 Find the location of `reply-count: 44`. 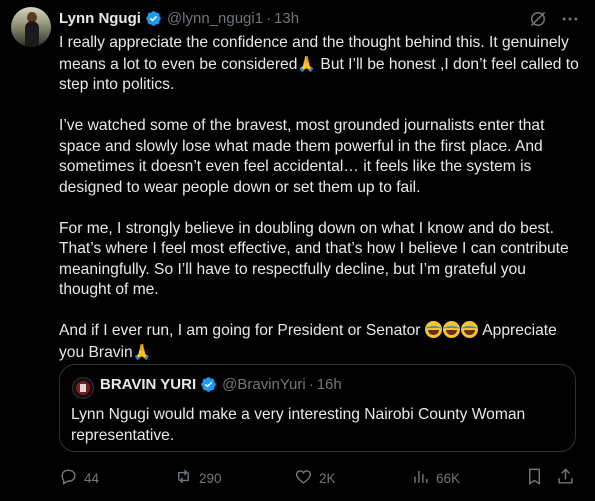

reply-count: 44 is located at coordinates (92, 478).